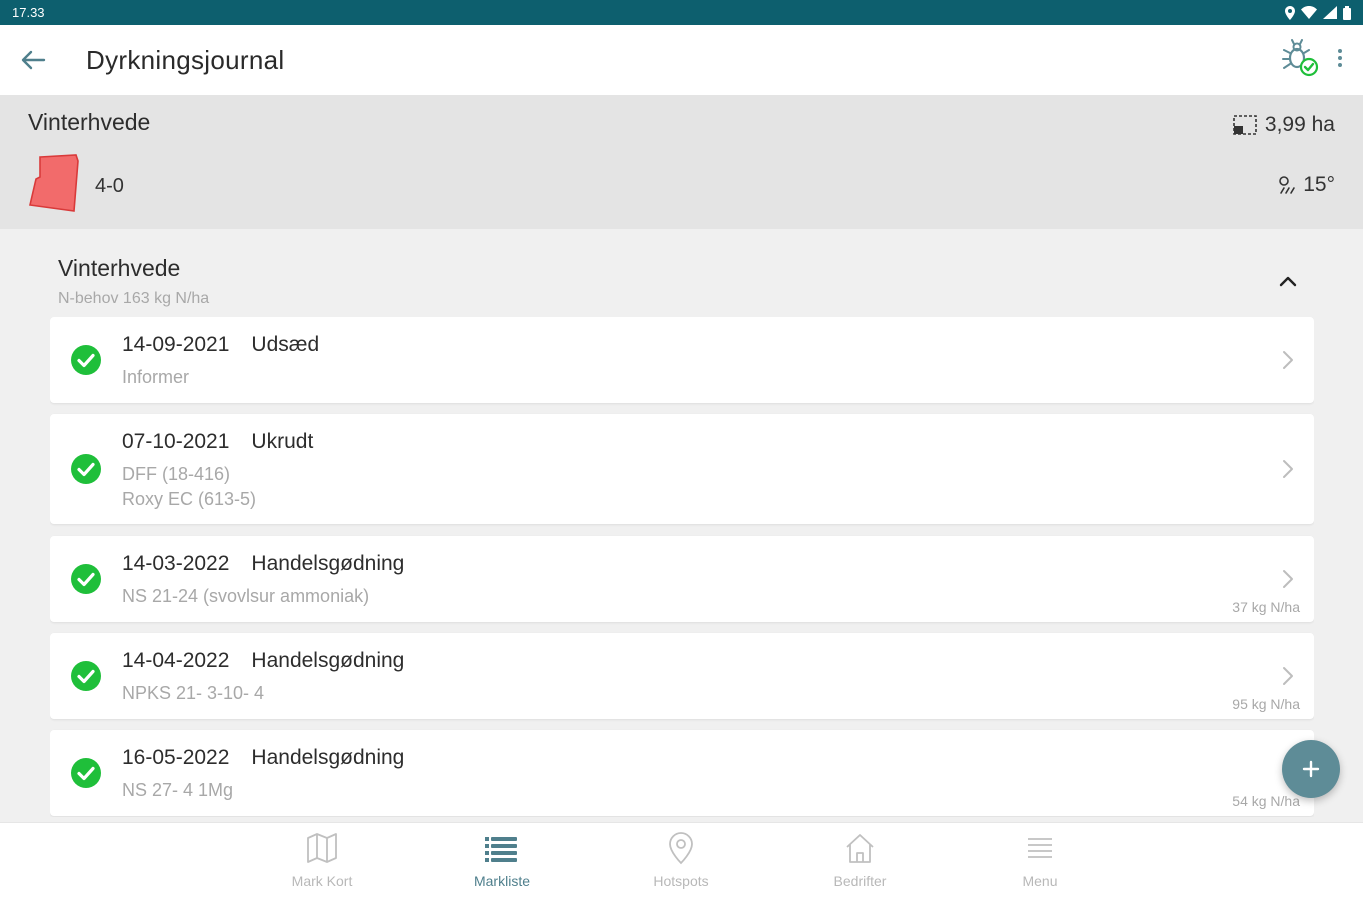 The image size is (1363, 900). Describe the element at coordinates (285, 344) in the screenshot. I see `task-type: Udsæd` at that location.